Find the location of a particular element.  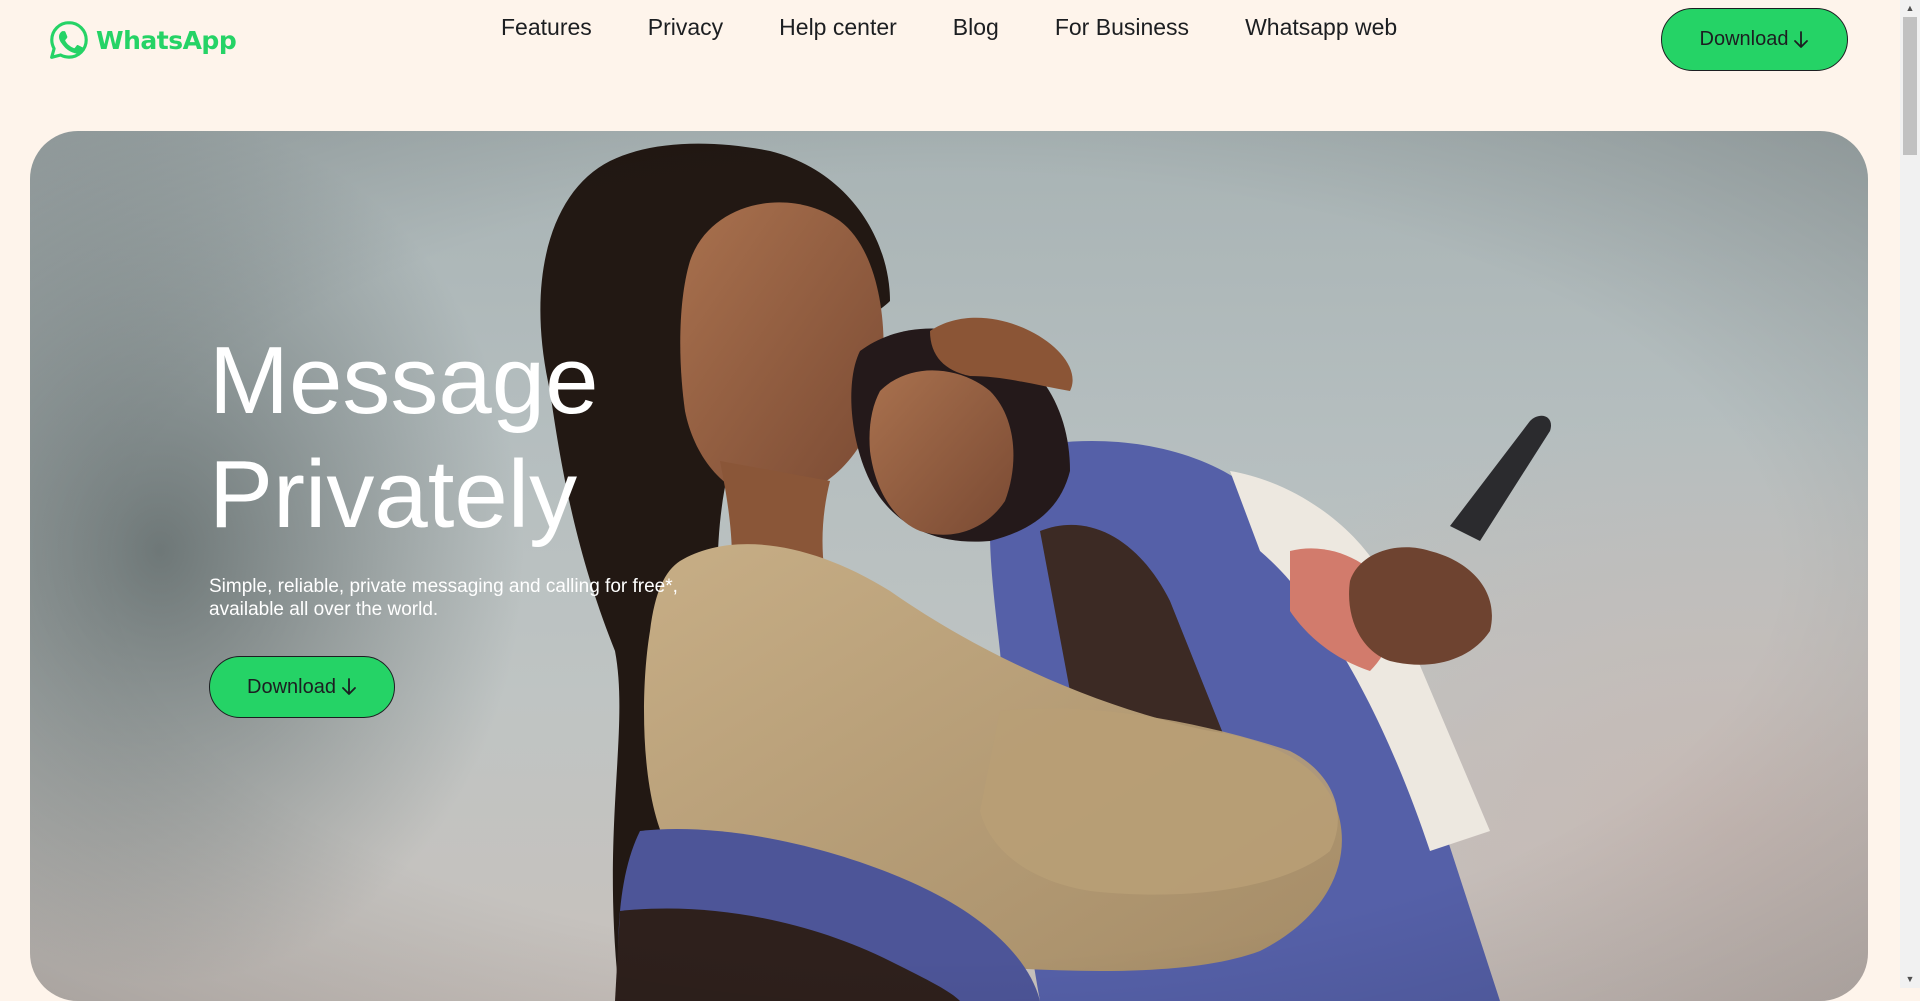

nav-help-center: Help center is located at coordinates (838, 27).